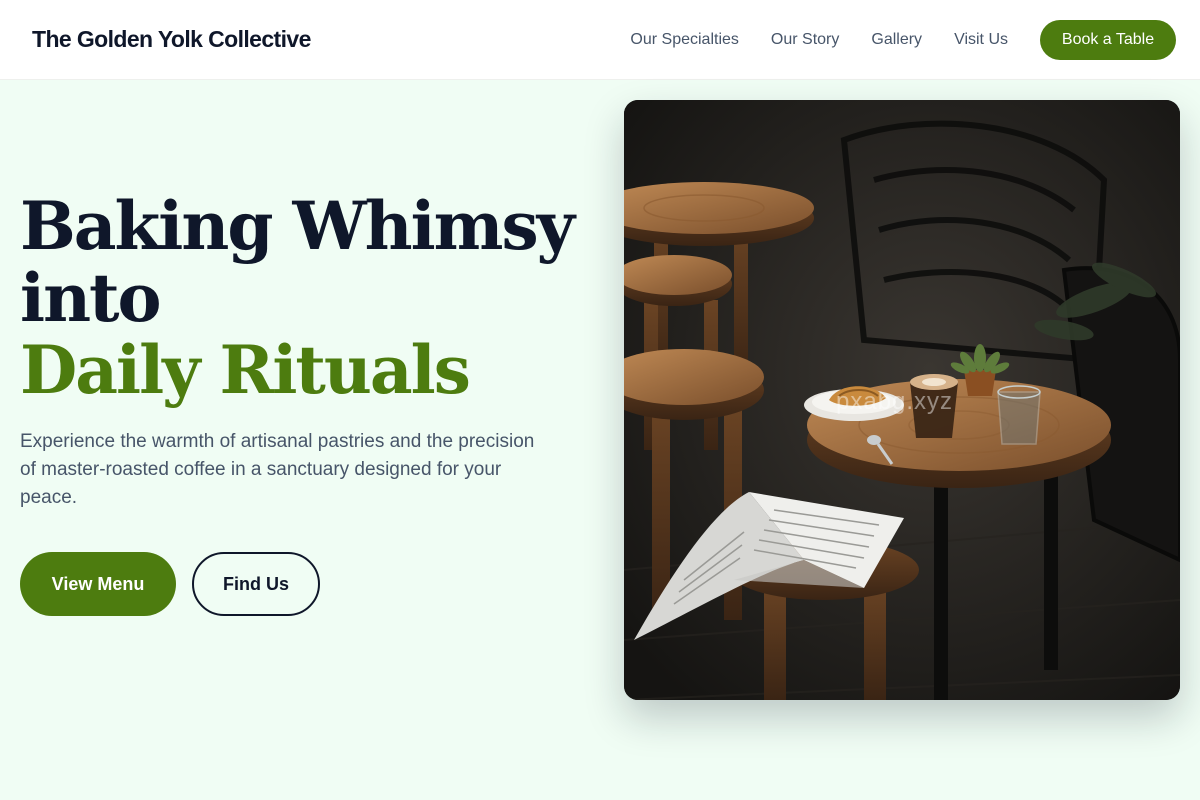  I want to click on headline-line-2-accent: Daily Rituals, so click(245, 370).